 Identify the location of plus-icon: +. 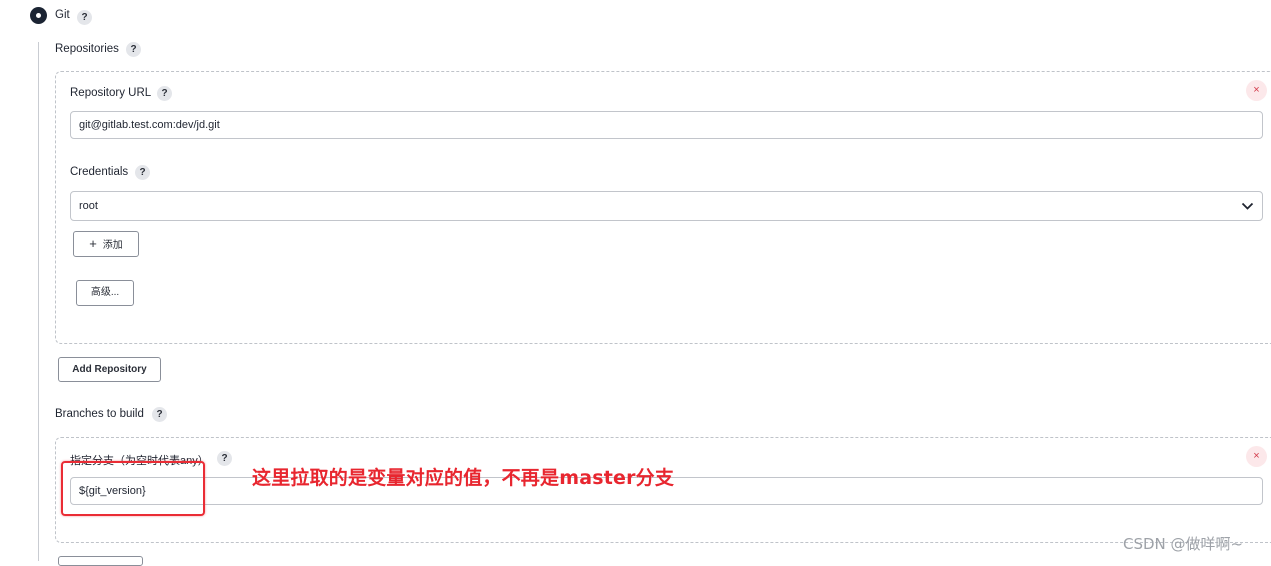
(93, 243).